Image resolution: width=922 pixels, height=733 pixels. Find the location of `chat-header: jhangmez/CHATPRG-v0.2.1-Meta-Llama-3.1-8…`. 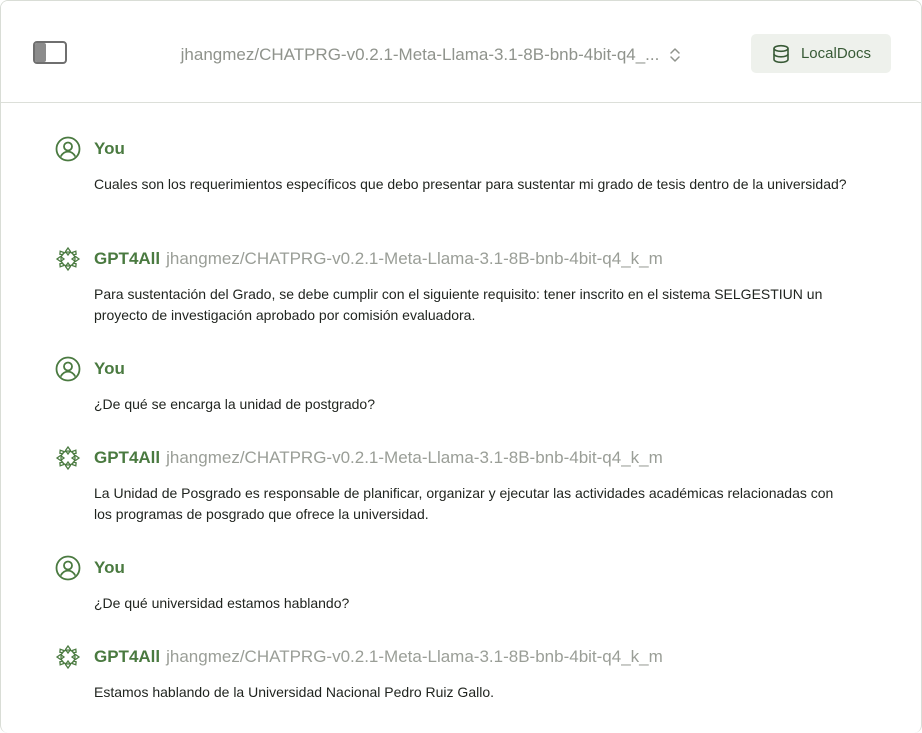

chat-header: jhangmez/CHATPRG-v0.2.1-Meta-Llama-3.1-8… is located at coordinates (461, 52).